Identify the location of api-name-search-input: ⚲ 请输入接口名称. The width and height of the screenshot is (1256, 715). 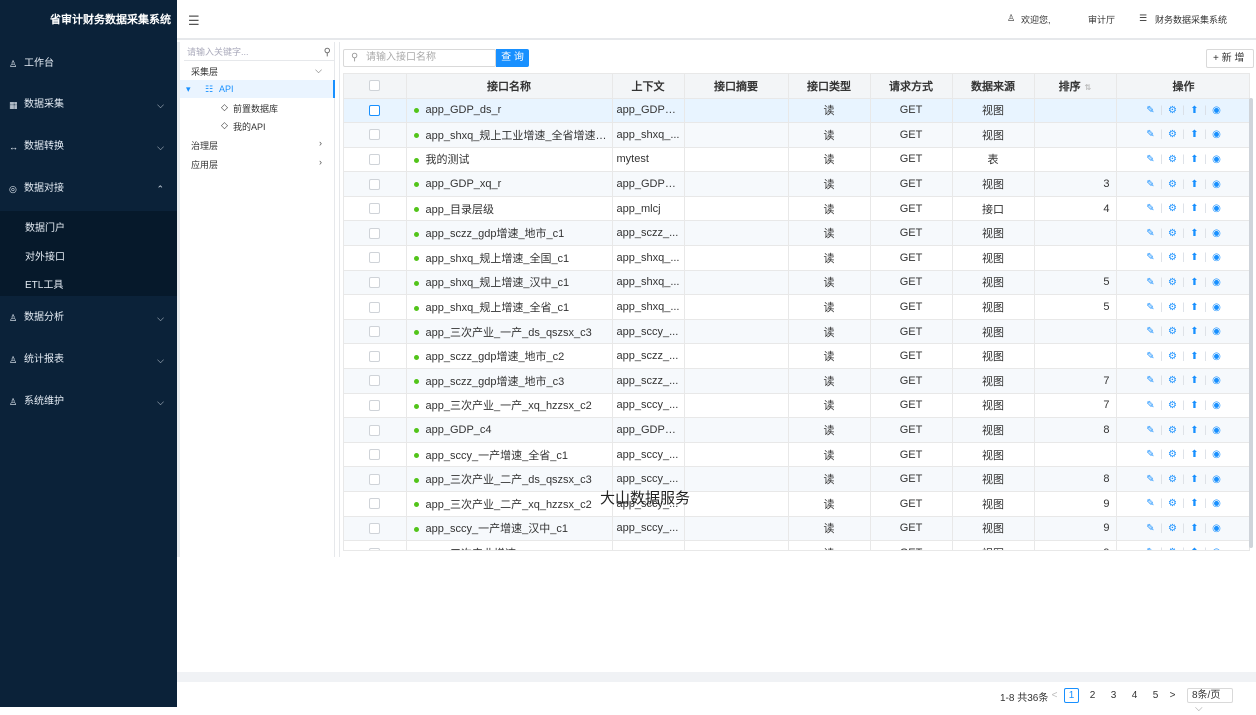
(419, 58).